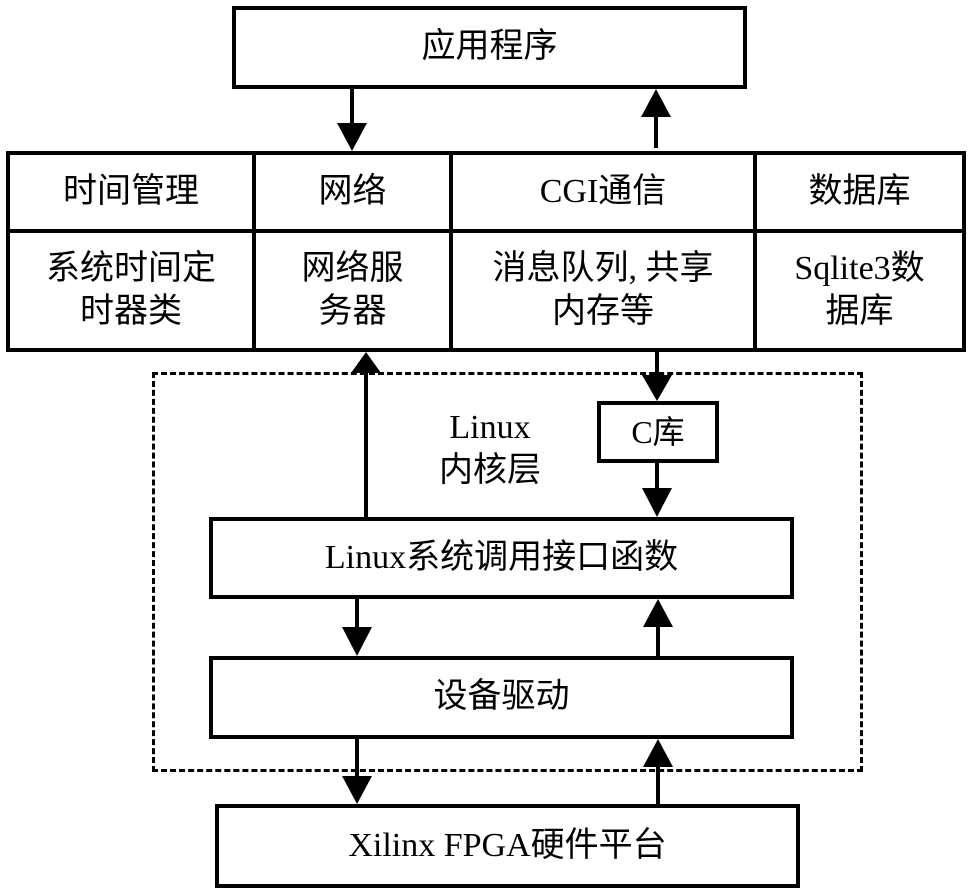 This screenshot has width=971, height=891. I want to click on kernel-title-line: Linux, so click(490, 427).